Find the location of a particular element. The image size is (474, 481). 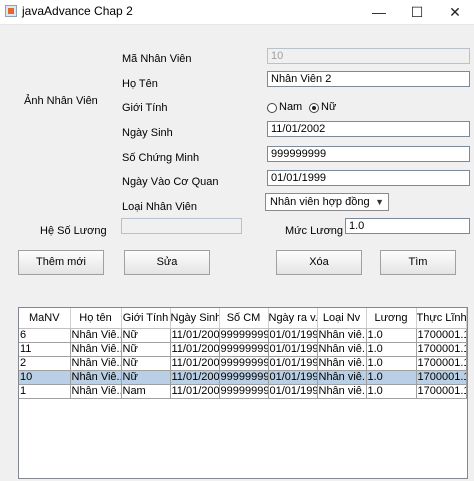

table-cell: 10 is located at coordinates (45, 377).